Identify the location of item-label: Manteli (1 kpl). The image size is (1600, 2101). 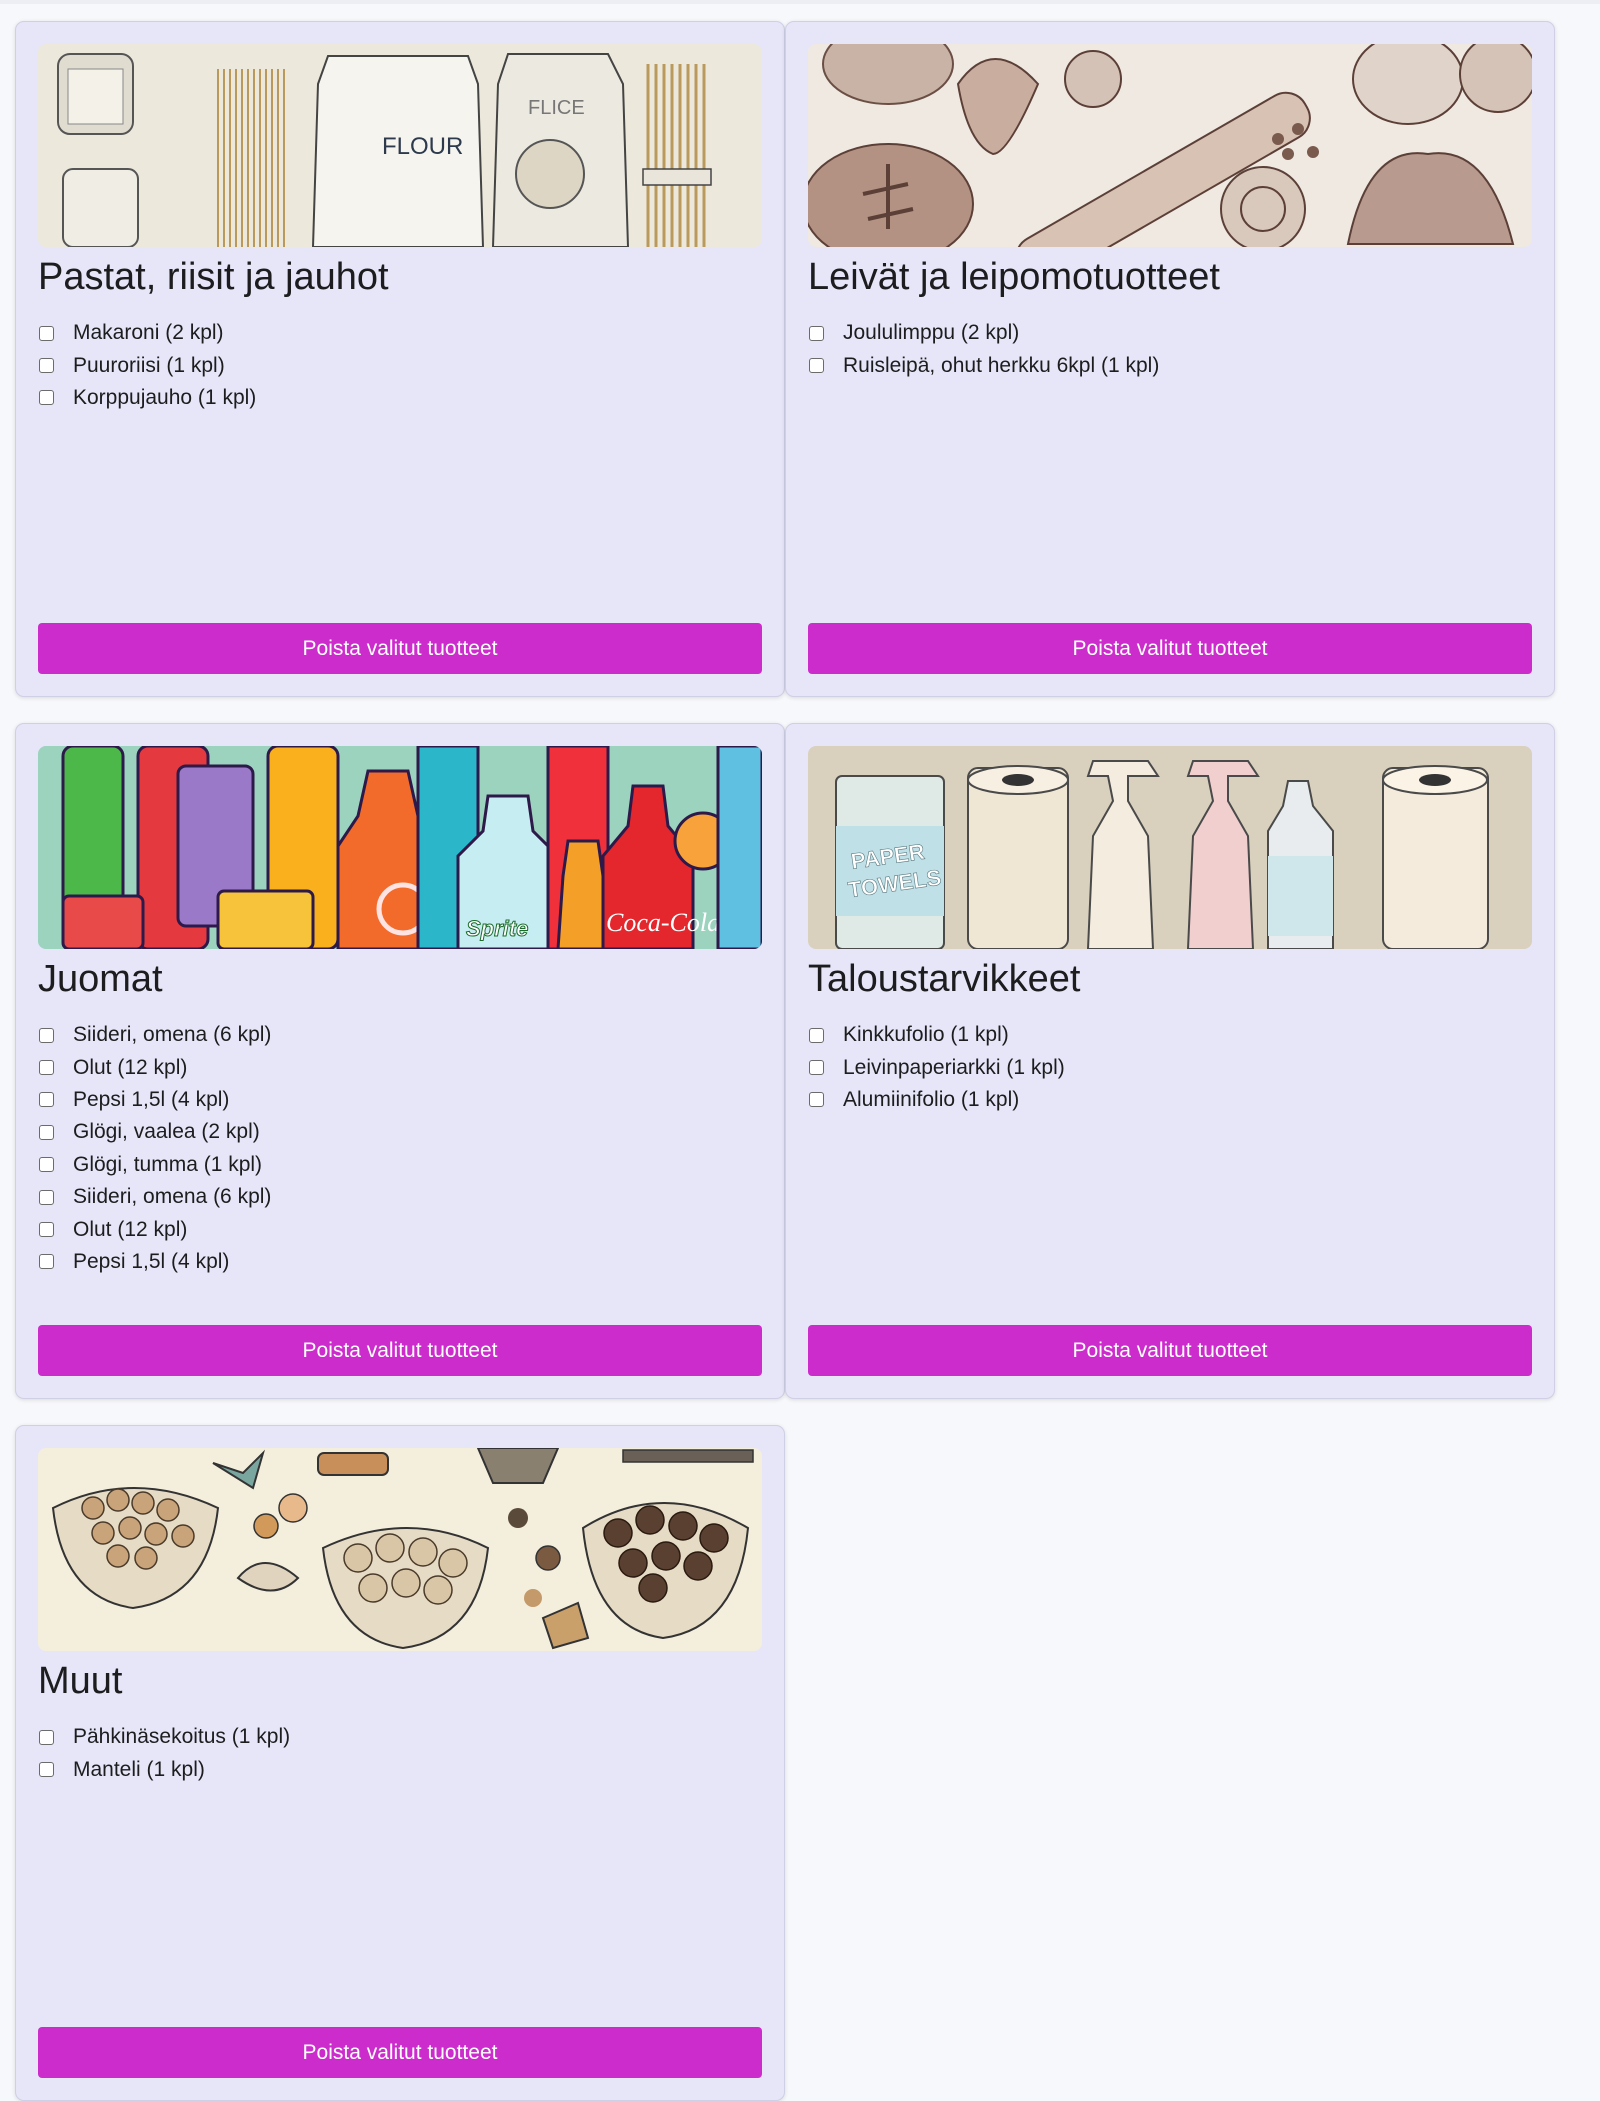
(139, 1769).